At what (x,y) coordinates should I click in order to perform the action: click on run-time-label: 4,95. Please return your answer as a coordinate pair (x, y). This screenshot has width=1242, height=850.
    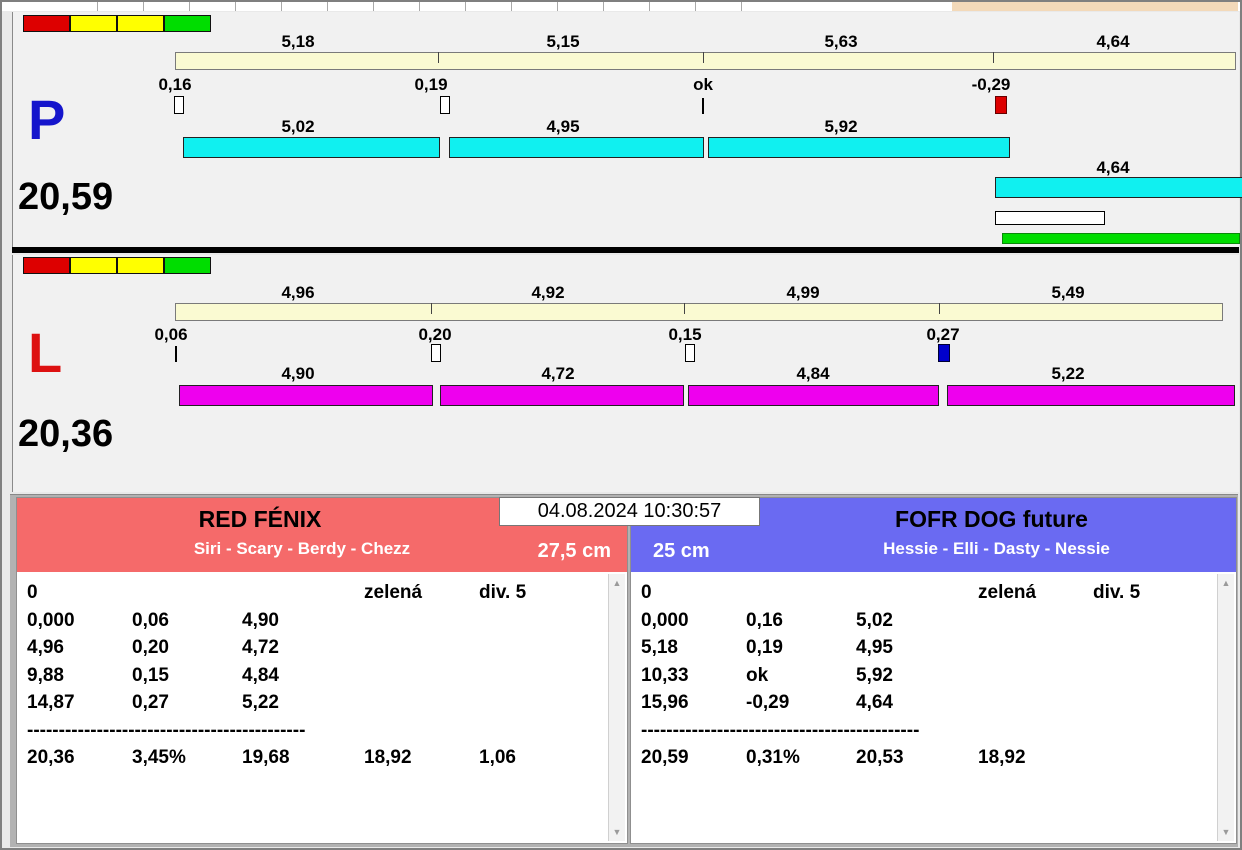
    Looking at the image, I should click on (563, 126).